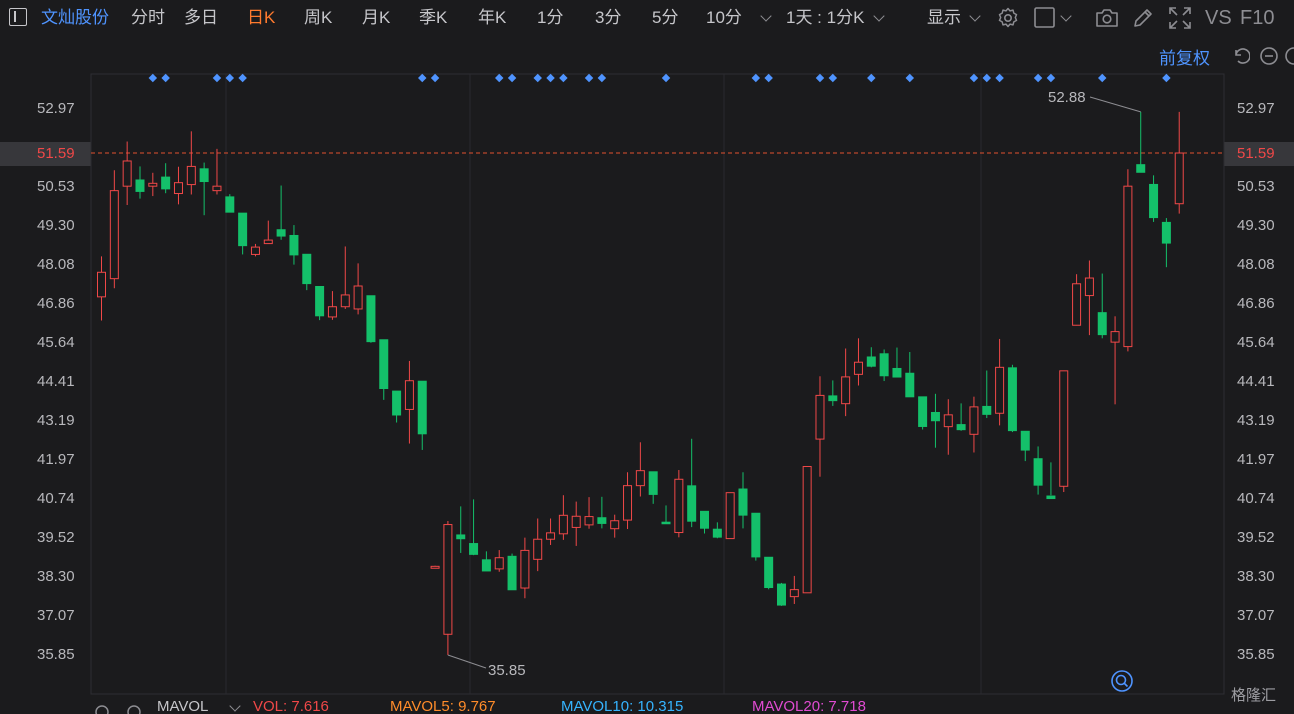 The image size is (1294, 714). I want to click on high-price-label: 52.88, so click(1067, 97).